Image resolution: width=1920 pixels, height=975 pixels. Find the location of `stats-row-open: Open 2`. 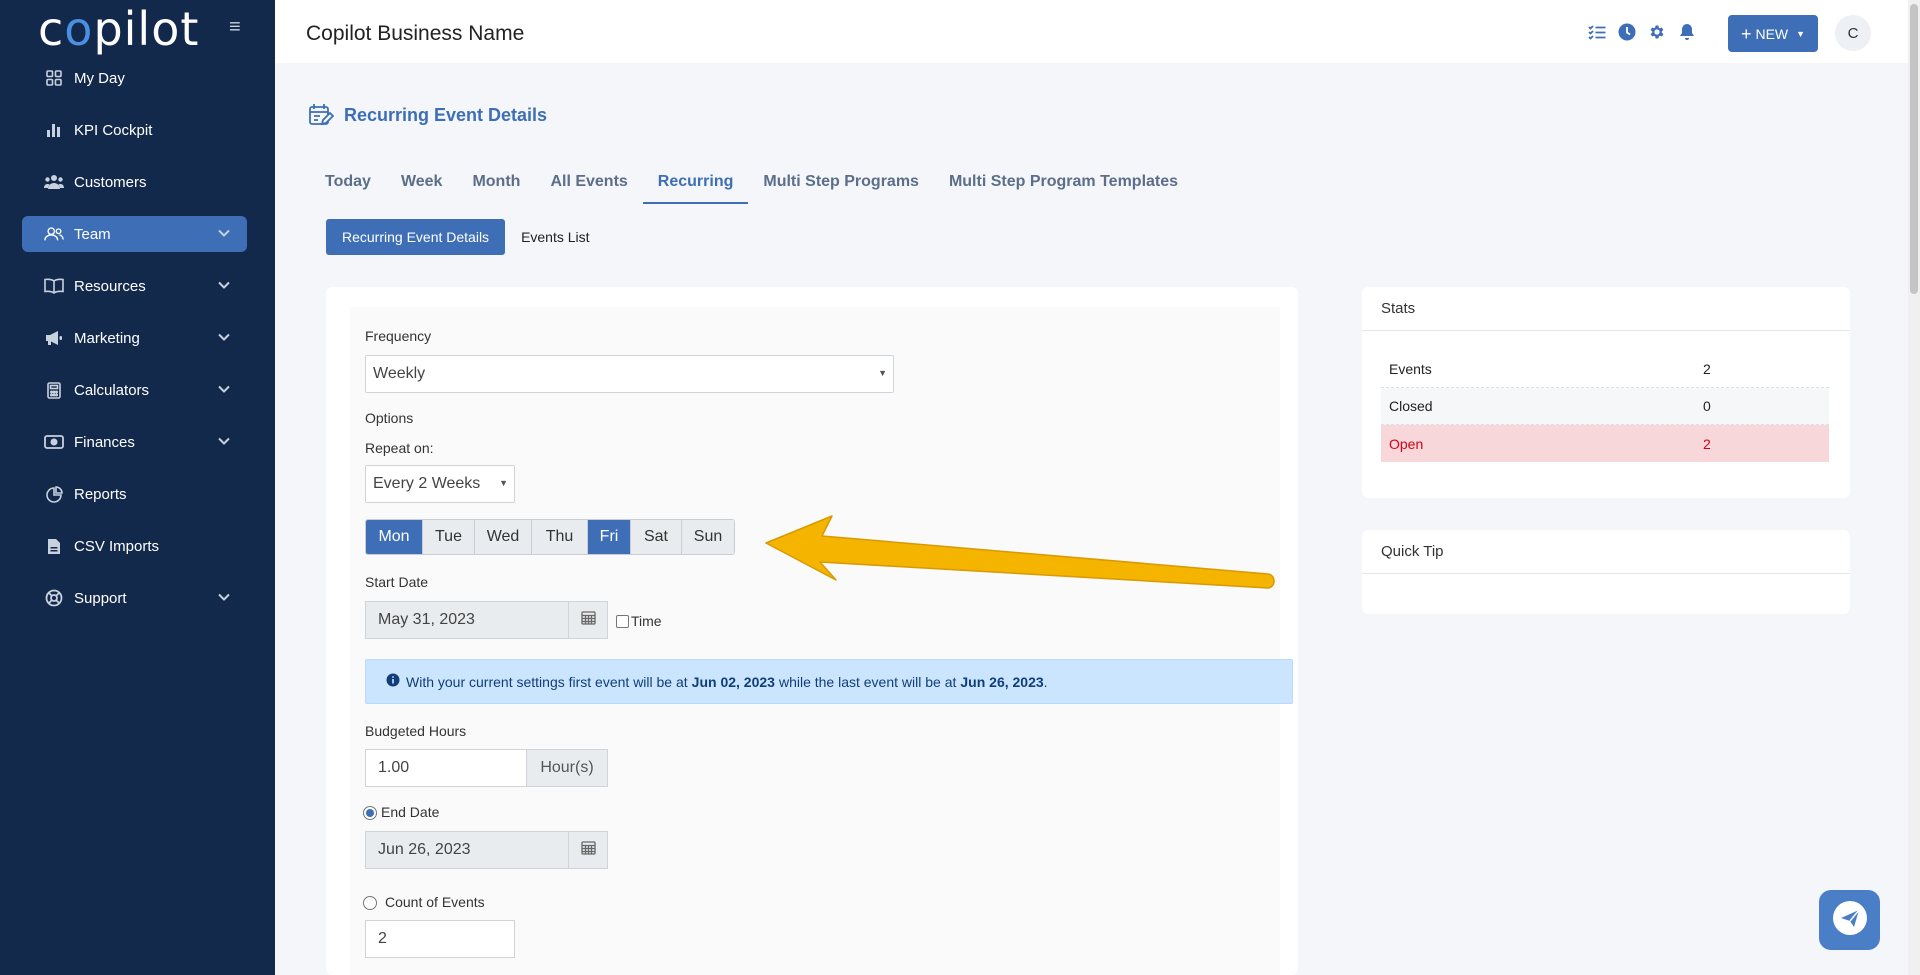

stats-row-open: Open 2 is located at coordinates (1605, 443).